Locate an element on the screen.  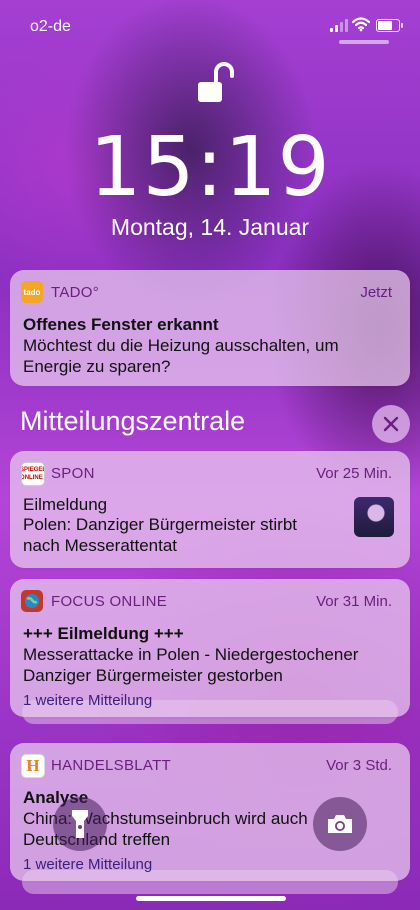
app-name: FOCUS ONLINE is located at coordinates (109, 601).